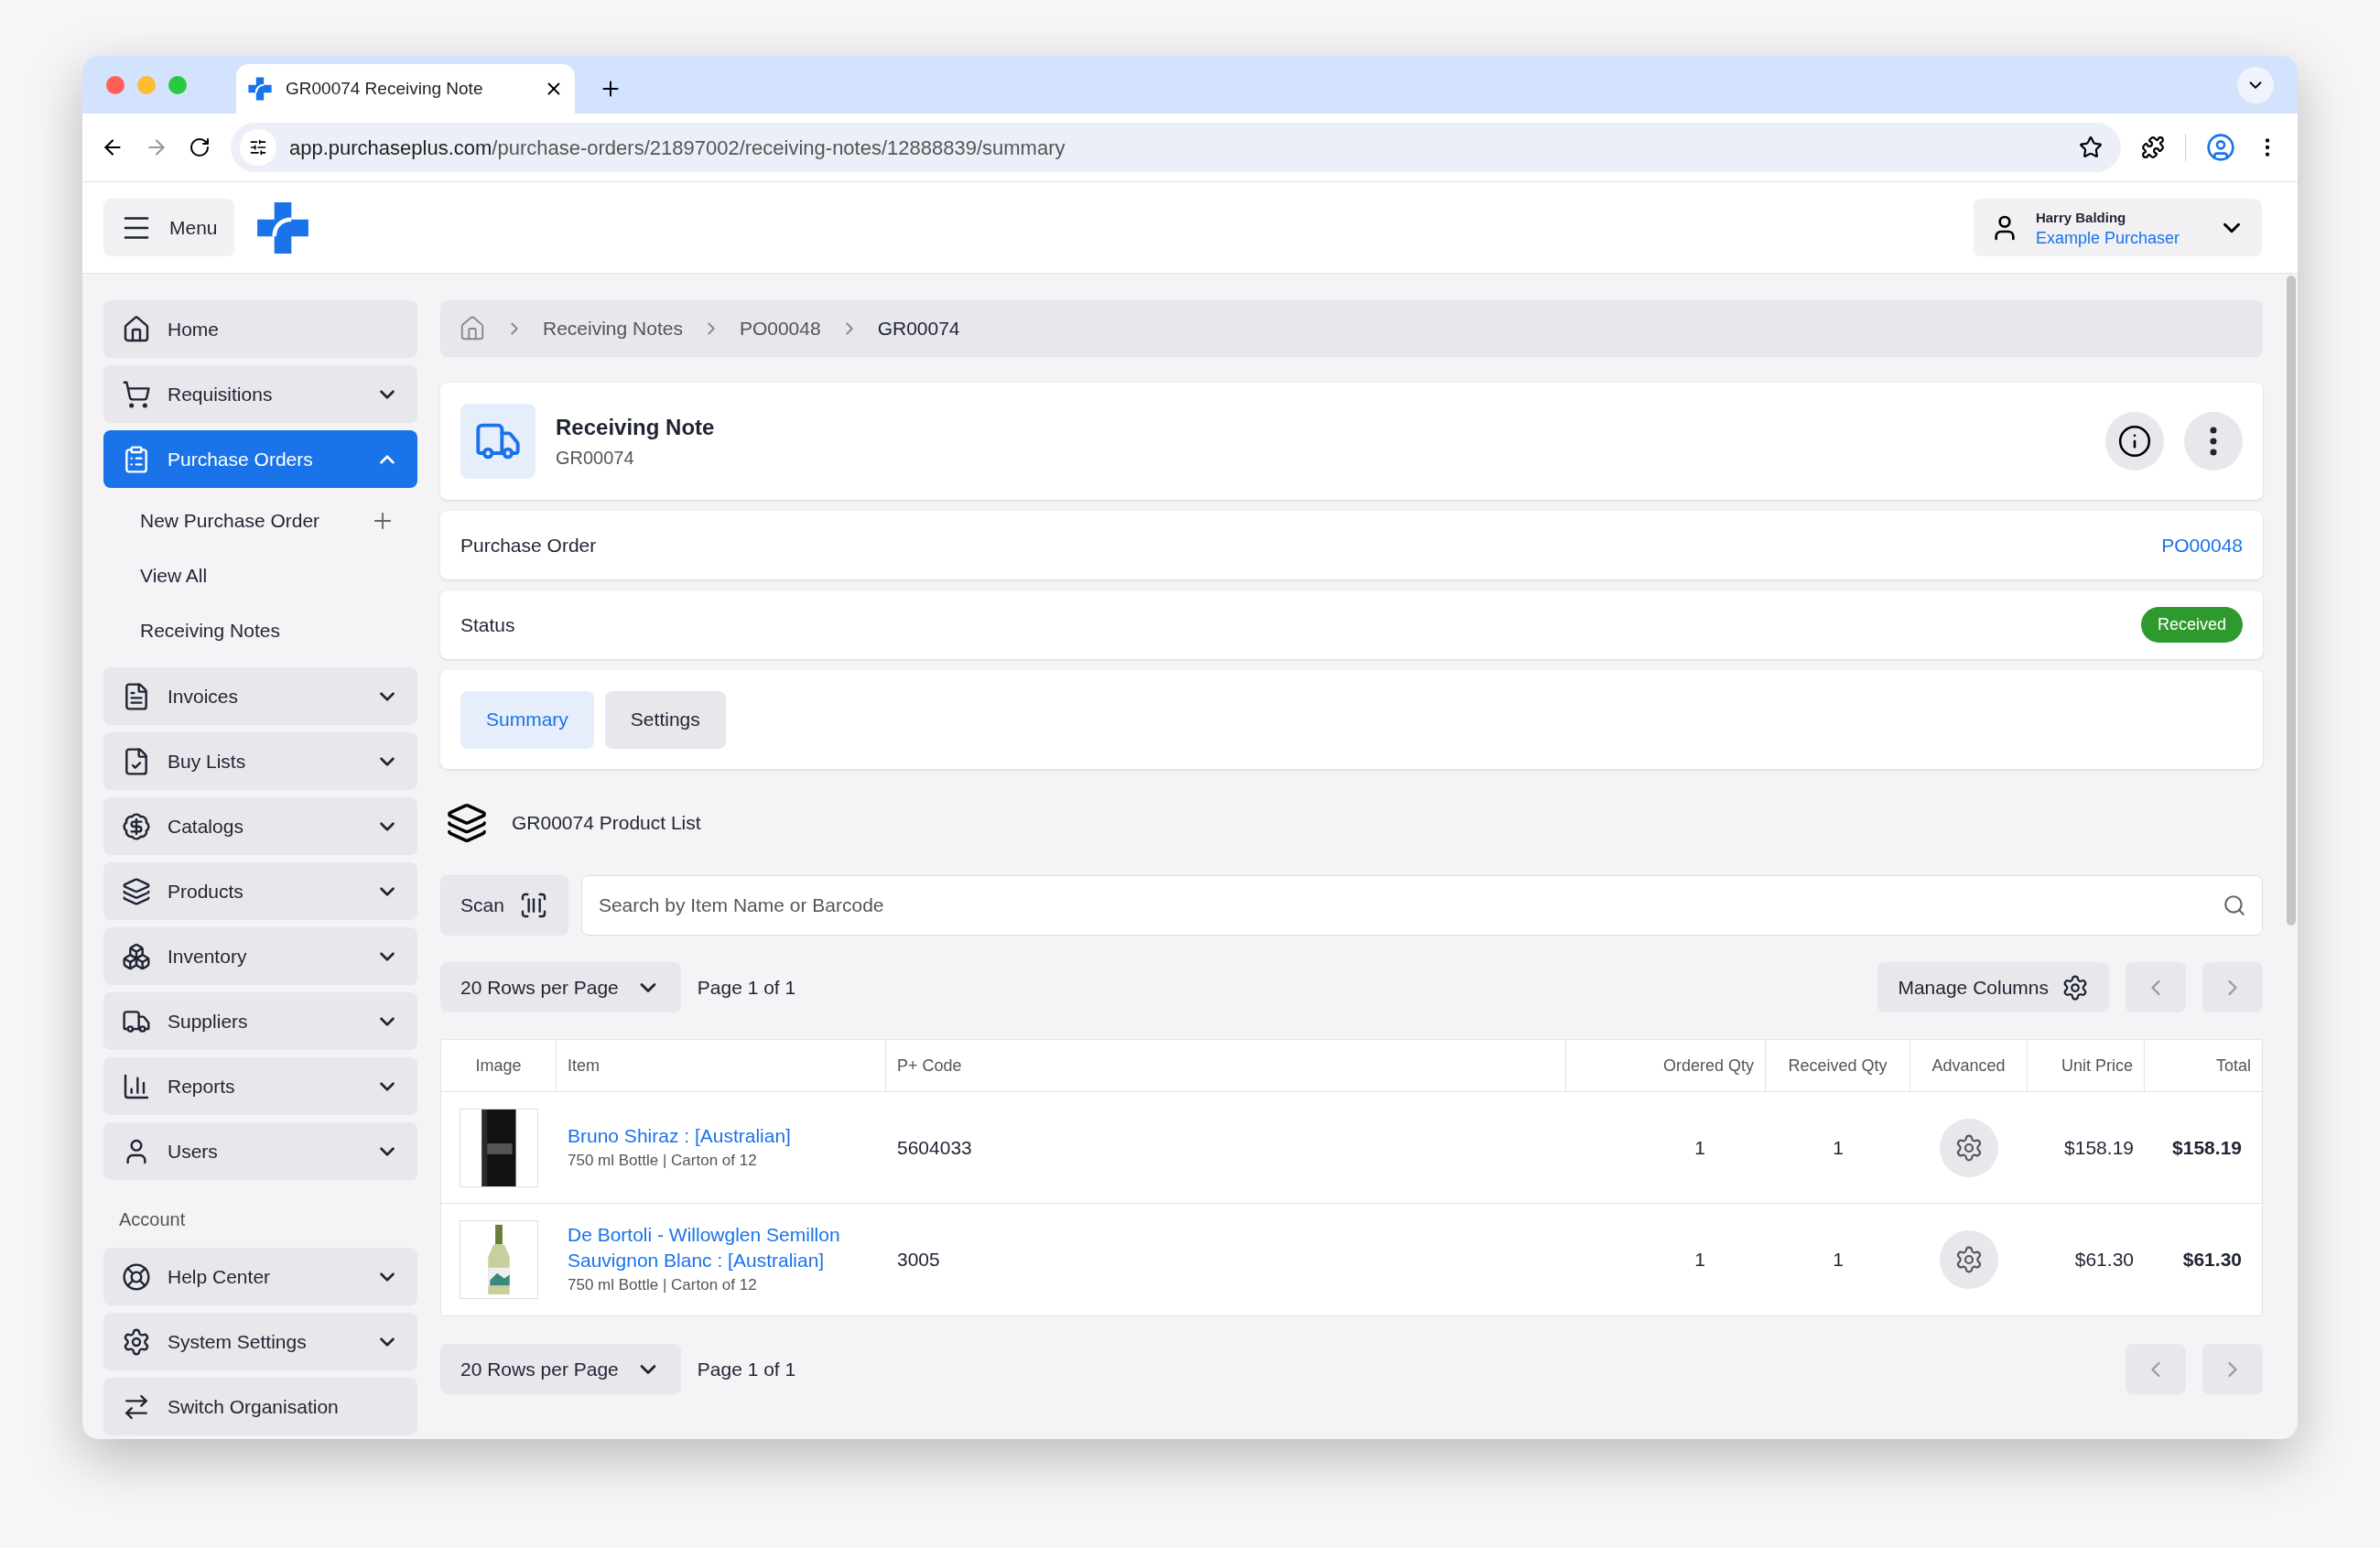 The width and height of the screenshot is (2380, 1548). Describe the element at coordinates (260, 329) in the screenshot. I see `sidebar-item: Home` at that location.